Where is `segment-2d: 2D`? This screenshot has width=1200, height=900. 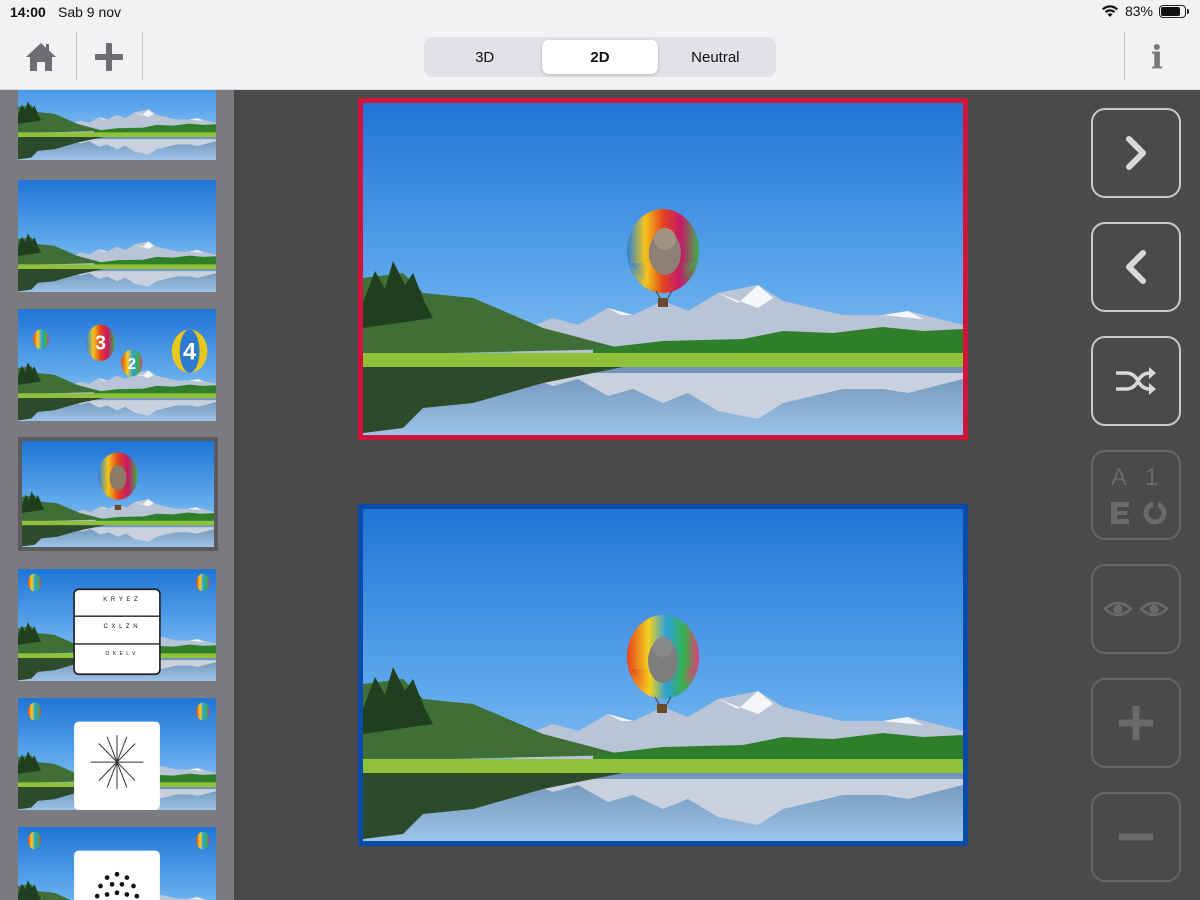 segment-2d: 2D is located at coordinates (600, 57).